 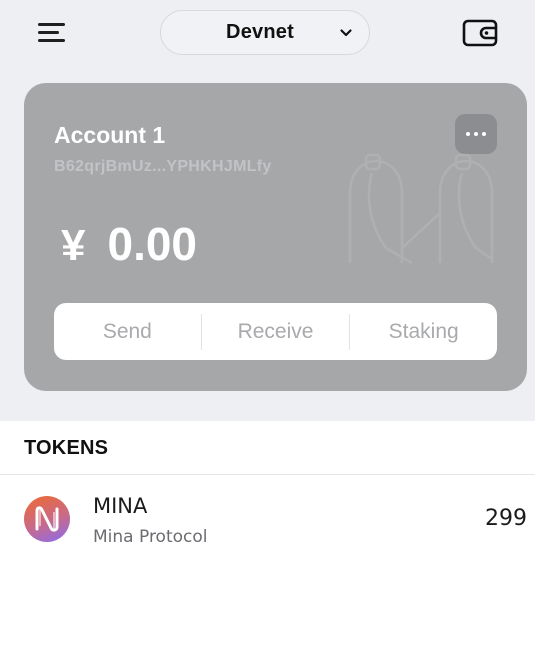 I want to click on wallet-icon, so click(x=480, y=33).